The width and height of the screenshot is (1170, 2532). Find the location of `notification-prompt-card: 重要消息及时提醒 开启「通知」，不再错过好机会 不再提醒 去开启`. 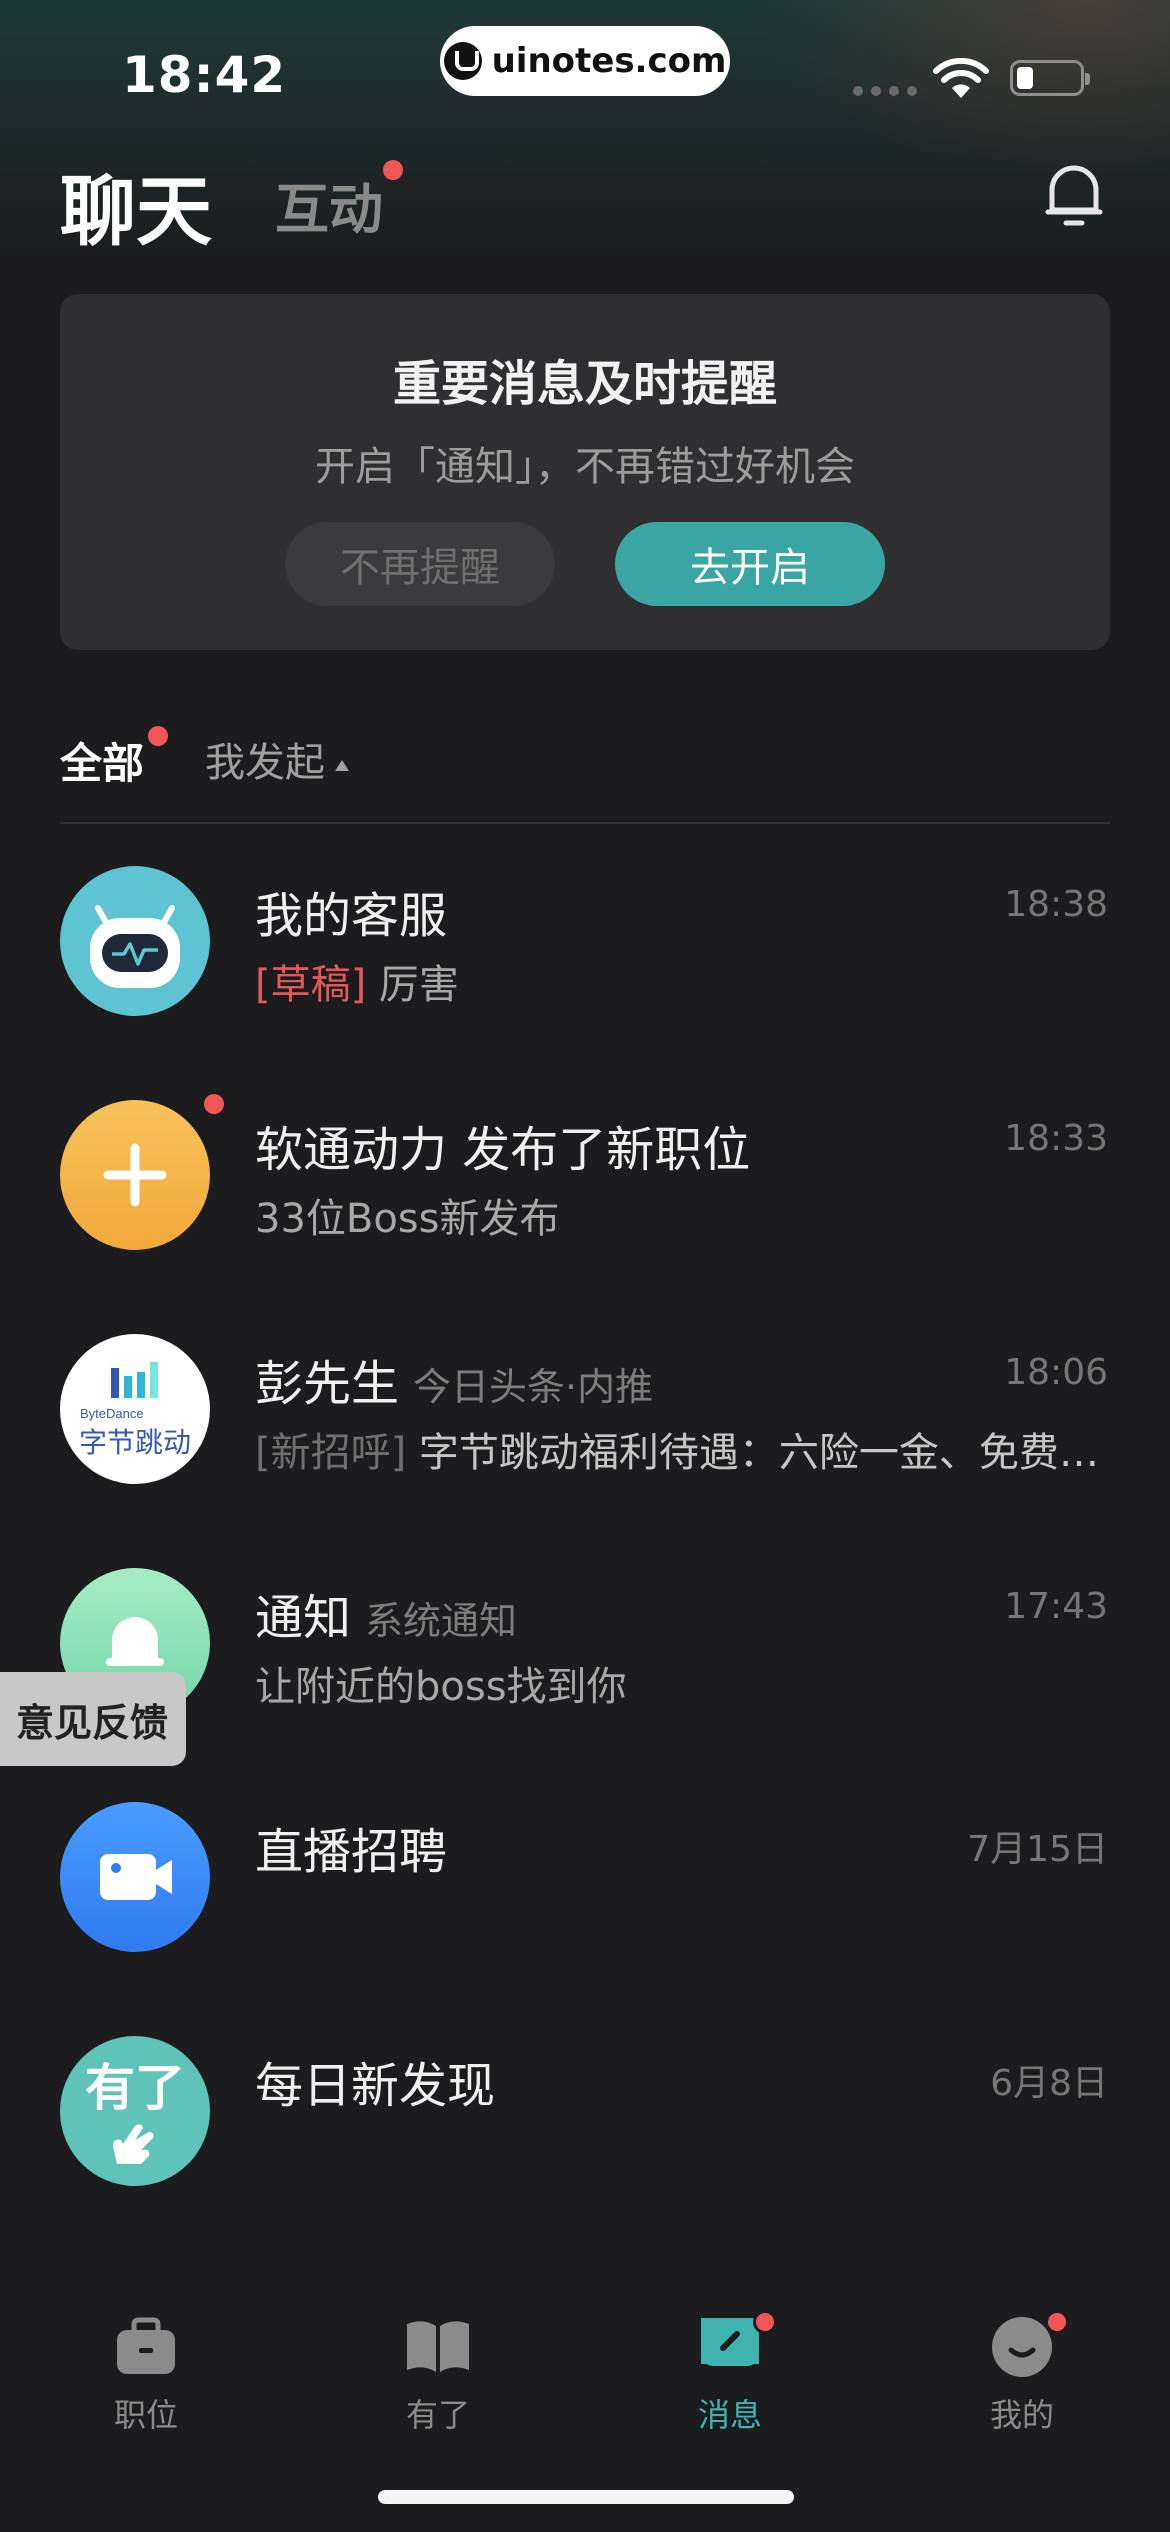

notification-prompt-card: 重要消息及时提醒 开启「通知」，不再错过好机会 不再提醒 去开启 is located at coordinates (585, 472).